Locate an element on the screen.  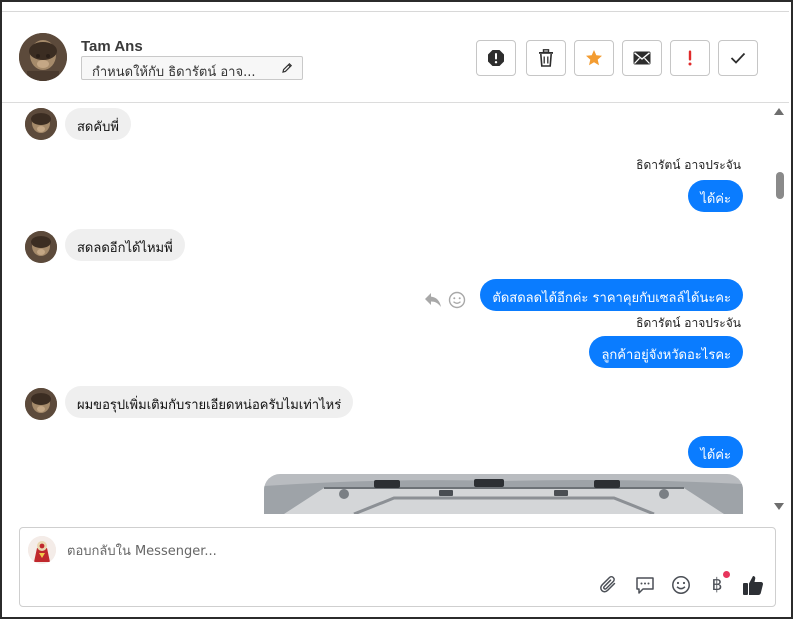
star-icon is located at coordinates (594, 58).